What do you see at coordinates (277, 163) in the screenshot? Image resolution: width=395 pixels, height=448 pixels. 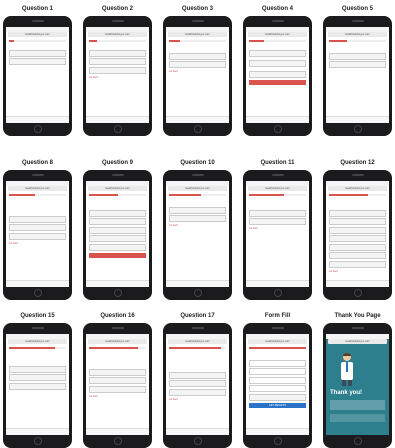 I see `card-label: Question 11` at bounding box center [277, 163].